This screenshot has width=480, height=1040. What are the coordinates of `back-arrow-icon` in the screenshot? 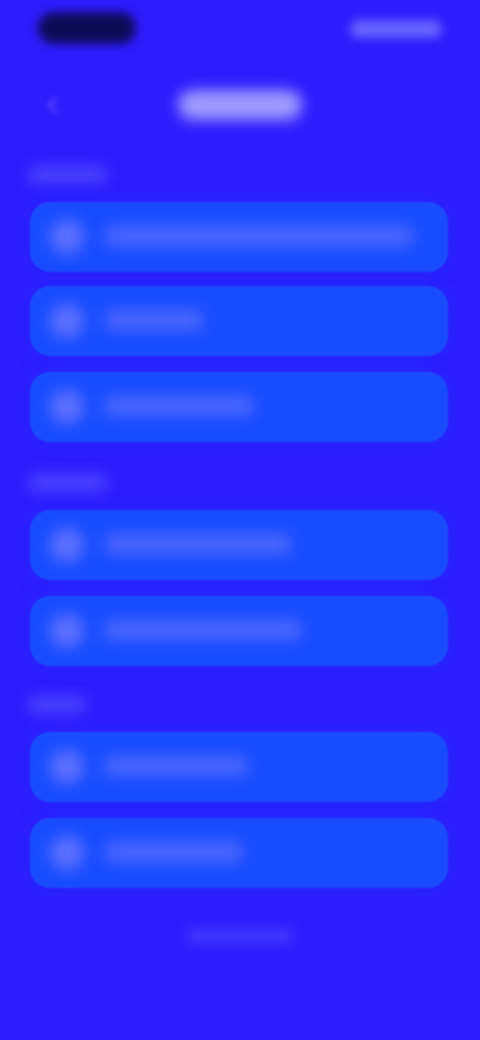 It's located at (53, 105).